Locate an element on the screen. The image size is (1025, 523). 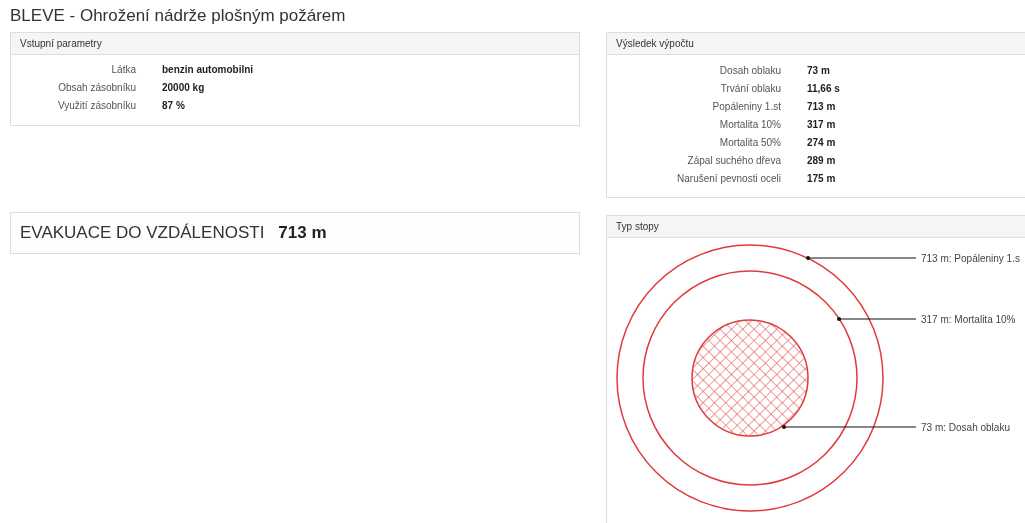
field-value: 713 m is located at coordinates (822, 107).